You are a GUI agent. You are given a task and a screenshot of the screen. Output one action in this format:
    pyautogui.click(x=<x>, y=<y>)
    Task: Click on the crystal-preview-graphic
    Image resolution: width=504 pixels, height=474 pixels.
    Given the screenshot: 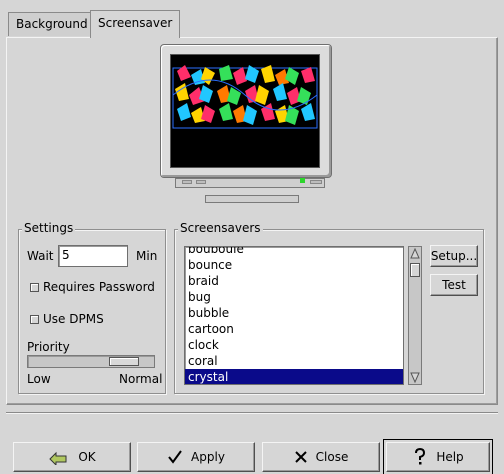 What is the action you would take?
    pyautogui.click(x=245, y=97)
    